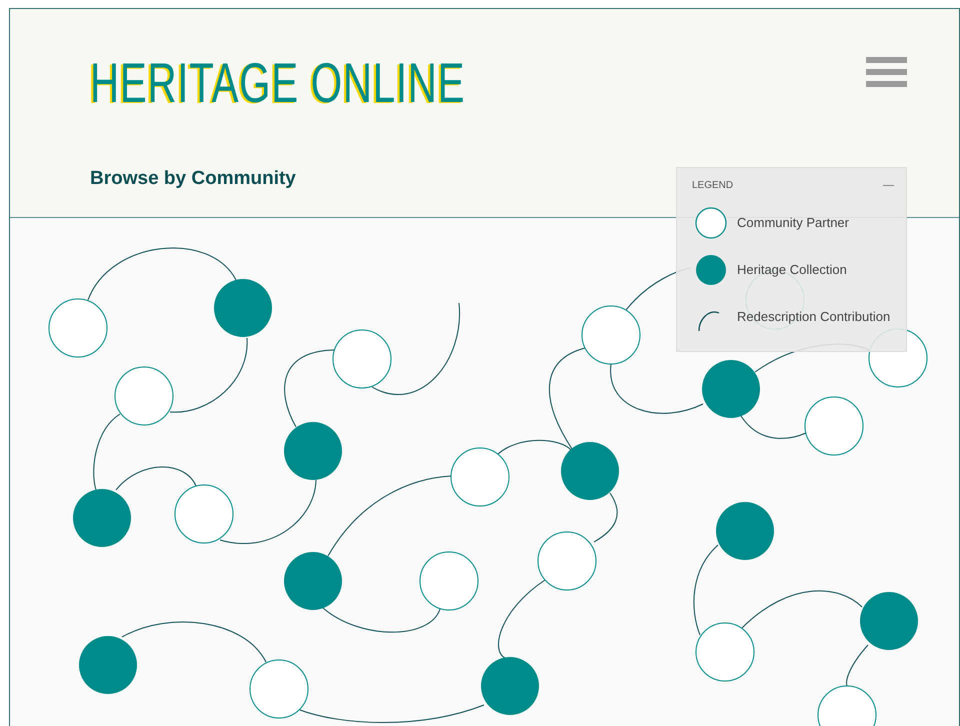 This screenshot has width=960, height=726. I want to click on legend-label: Heritage Collection, so click(792, 270).